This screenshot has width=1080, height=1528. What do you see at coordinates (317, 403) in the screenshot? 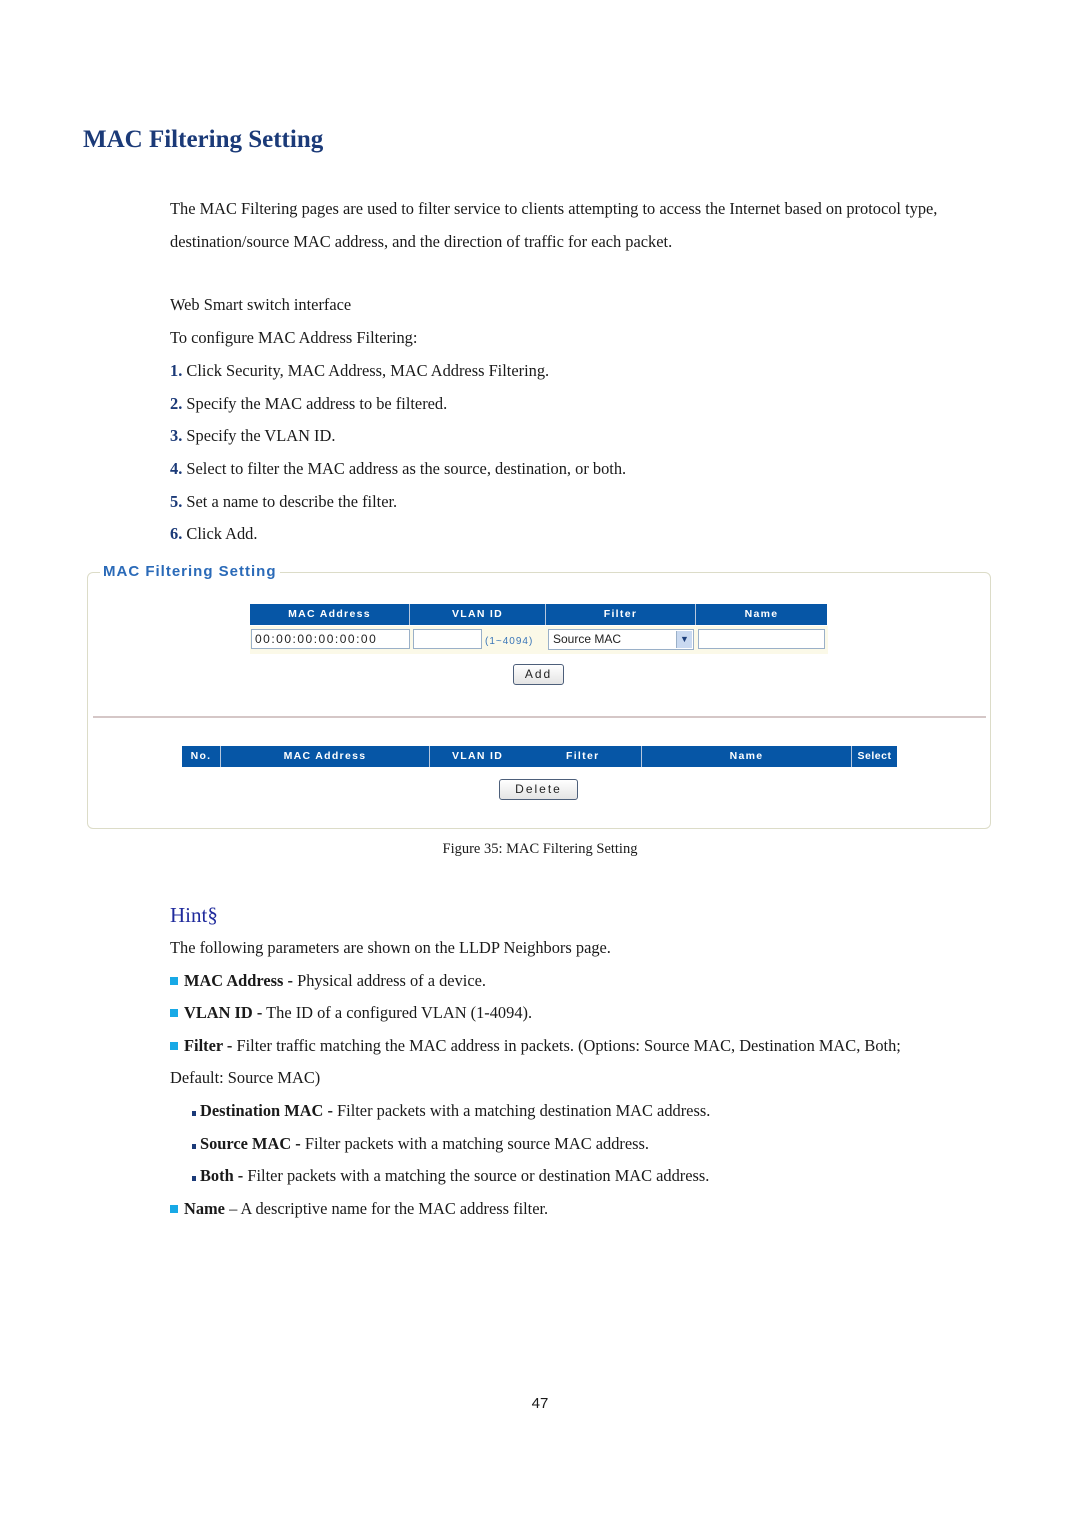
I see `step-text: Specify the MAC address to be filtered.` at bounding box center [317, 403].